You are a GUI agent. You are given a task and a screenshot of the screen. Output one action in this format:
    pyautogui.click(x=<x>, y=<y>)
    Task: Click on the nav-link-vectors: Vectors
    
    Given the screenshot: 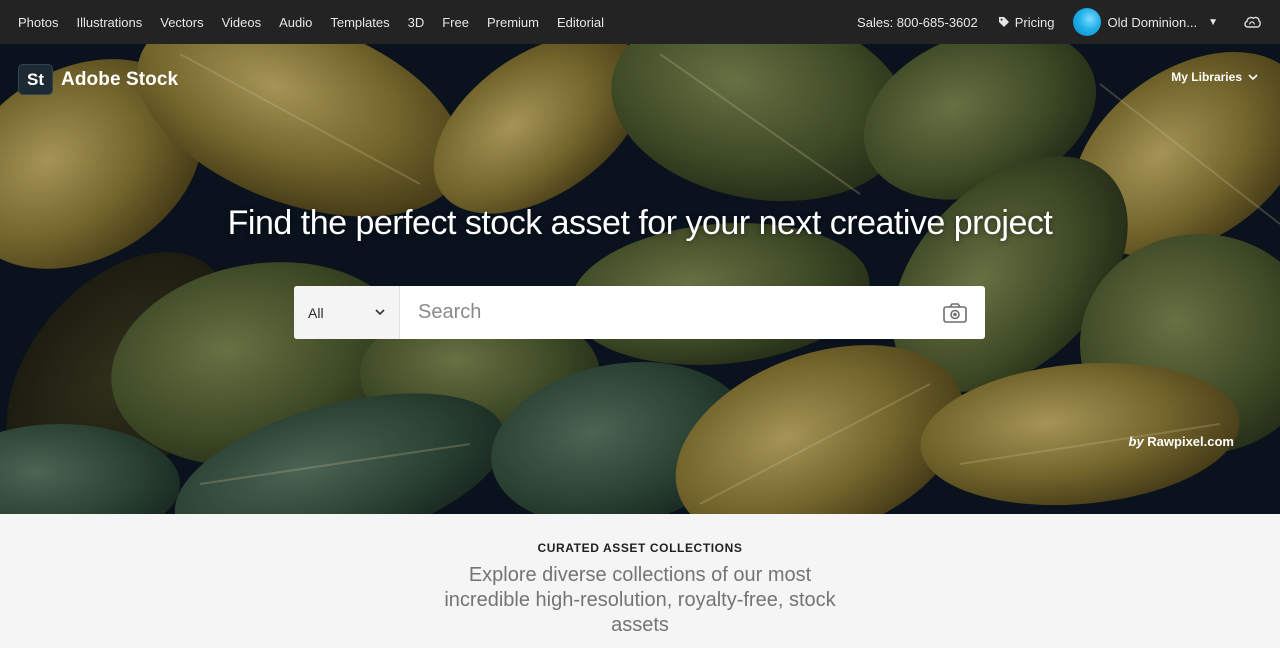 What is the action you would take?
    pyautogui.click(x=181, y=22)
    